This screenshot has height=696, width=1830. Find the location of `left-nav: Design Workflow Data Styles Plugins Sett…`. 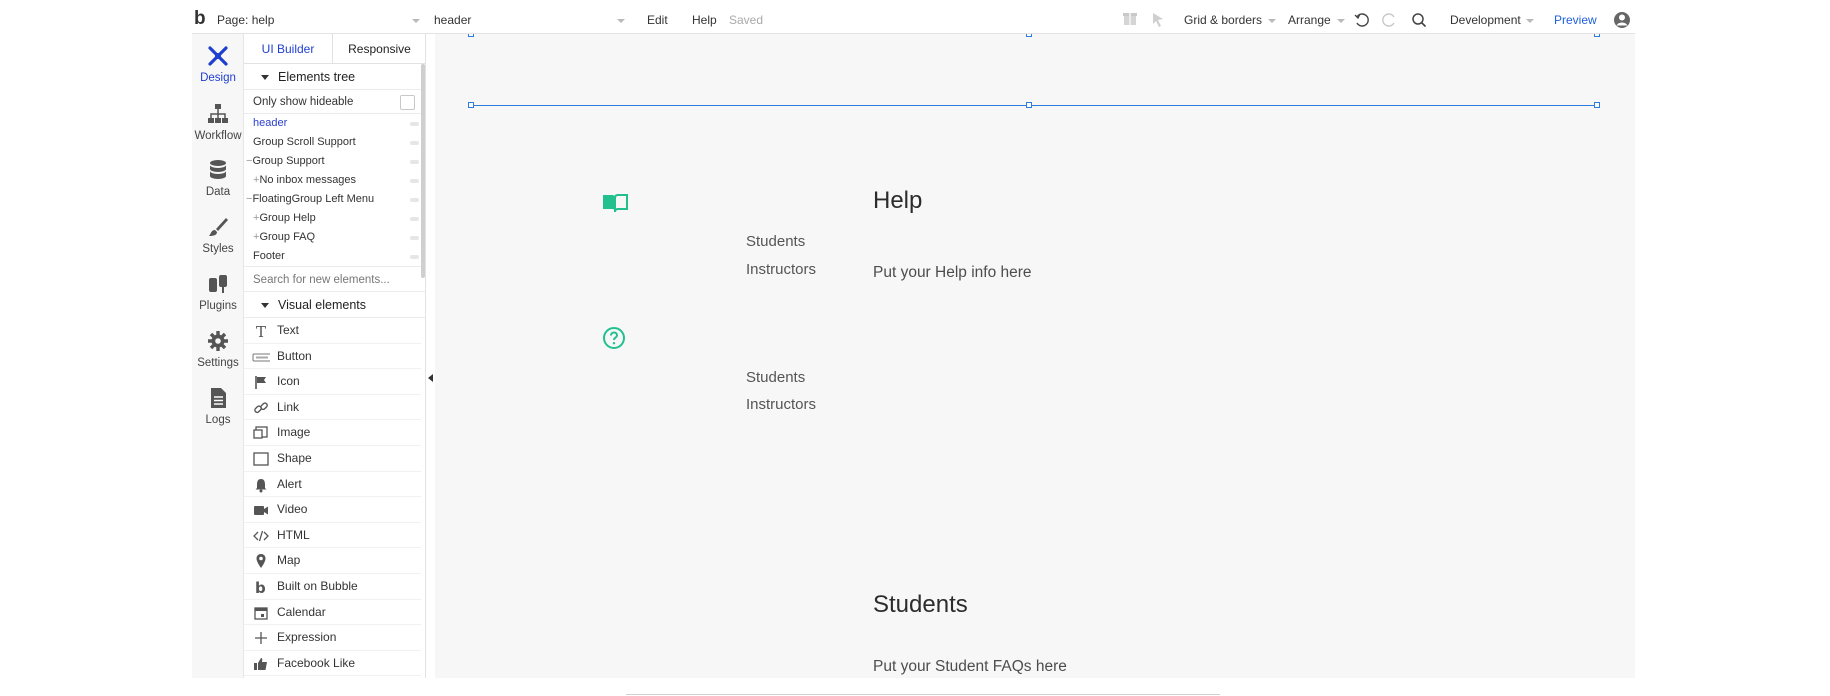

left-nav: Design Workflow Data Styles Plugins Sett… is located at coordinates (218, 356).